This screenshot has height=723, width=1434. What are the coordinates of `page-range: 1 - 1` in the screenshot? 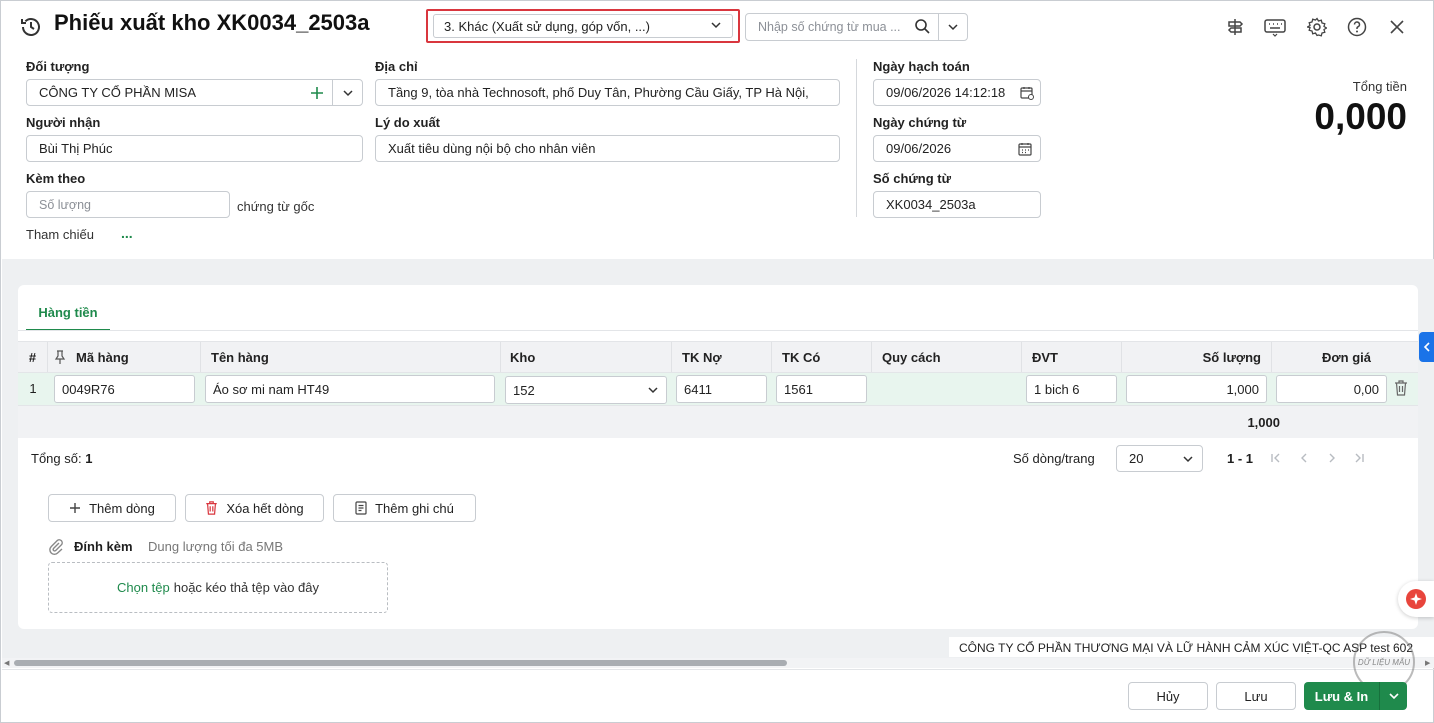 It's located at (1240, 458).